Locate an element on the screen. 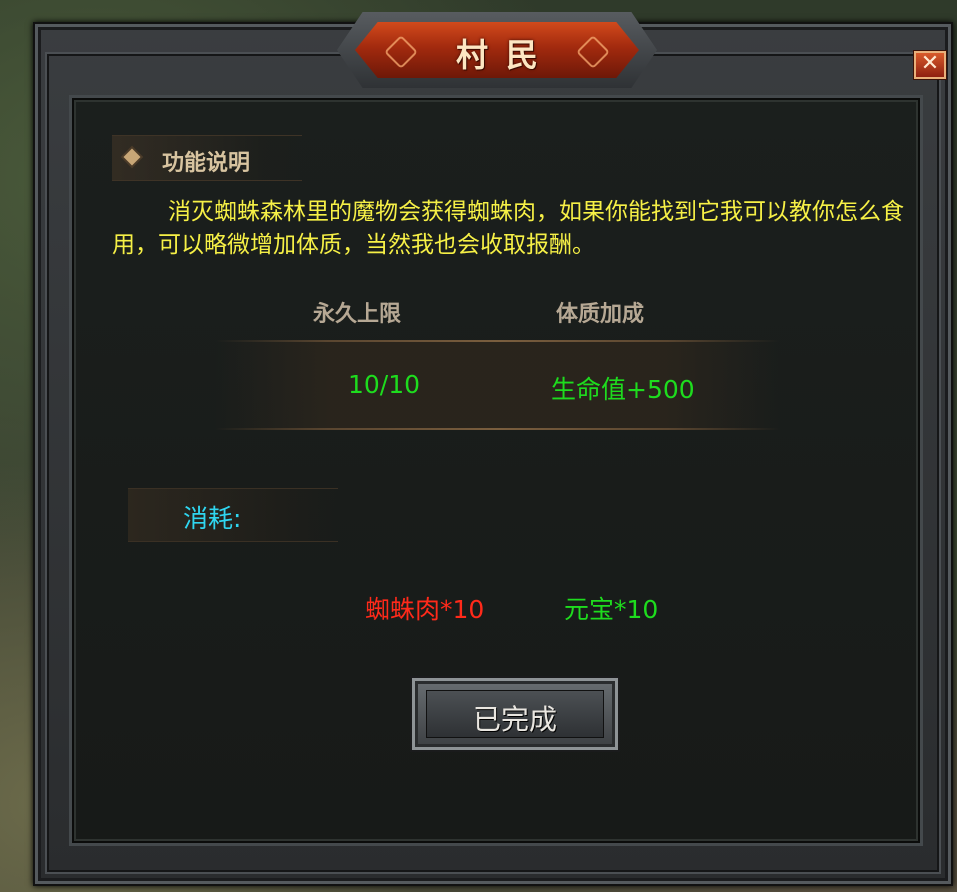 The image size is (957, 892). permanent-limit-value: 10/10 is located at coordinates (384, 384).